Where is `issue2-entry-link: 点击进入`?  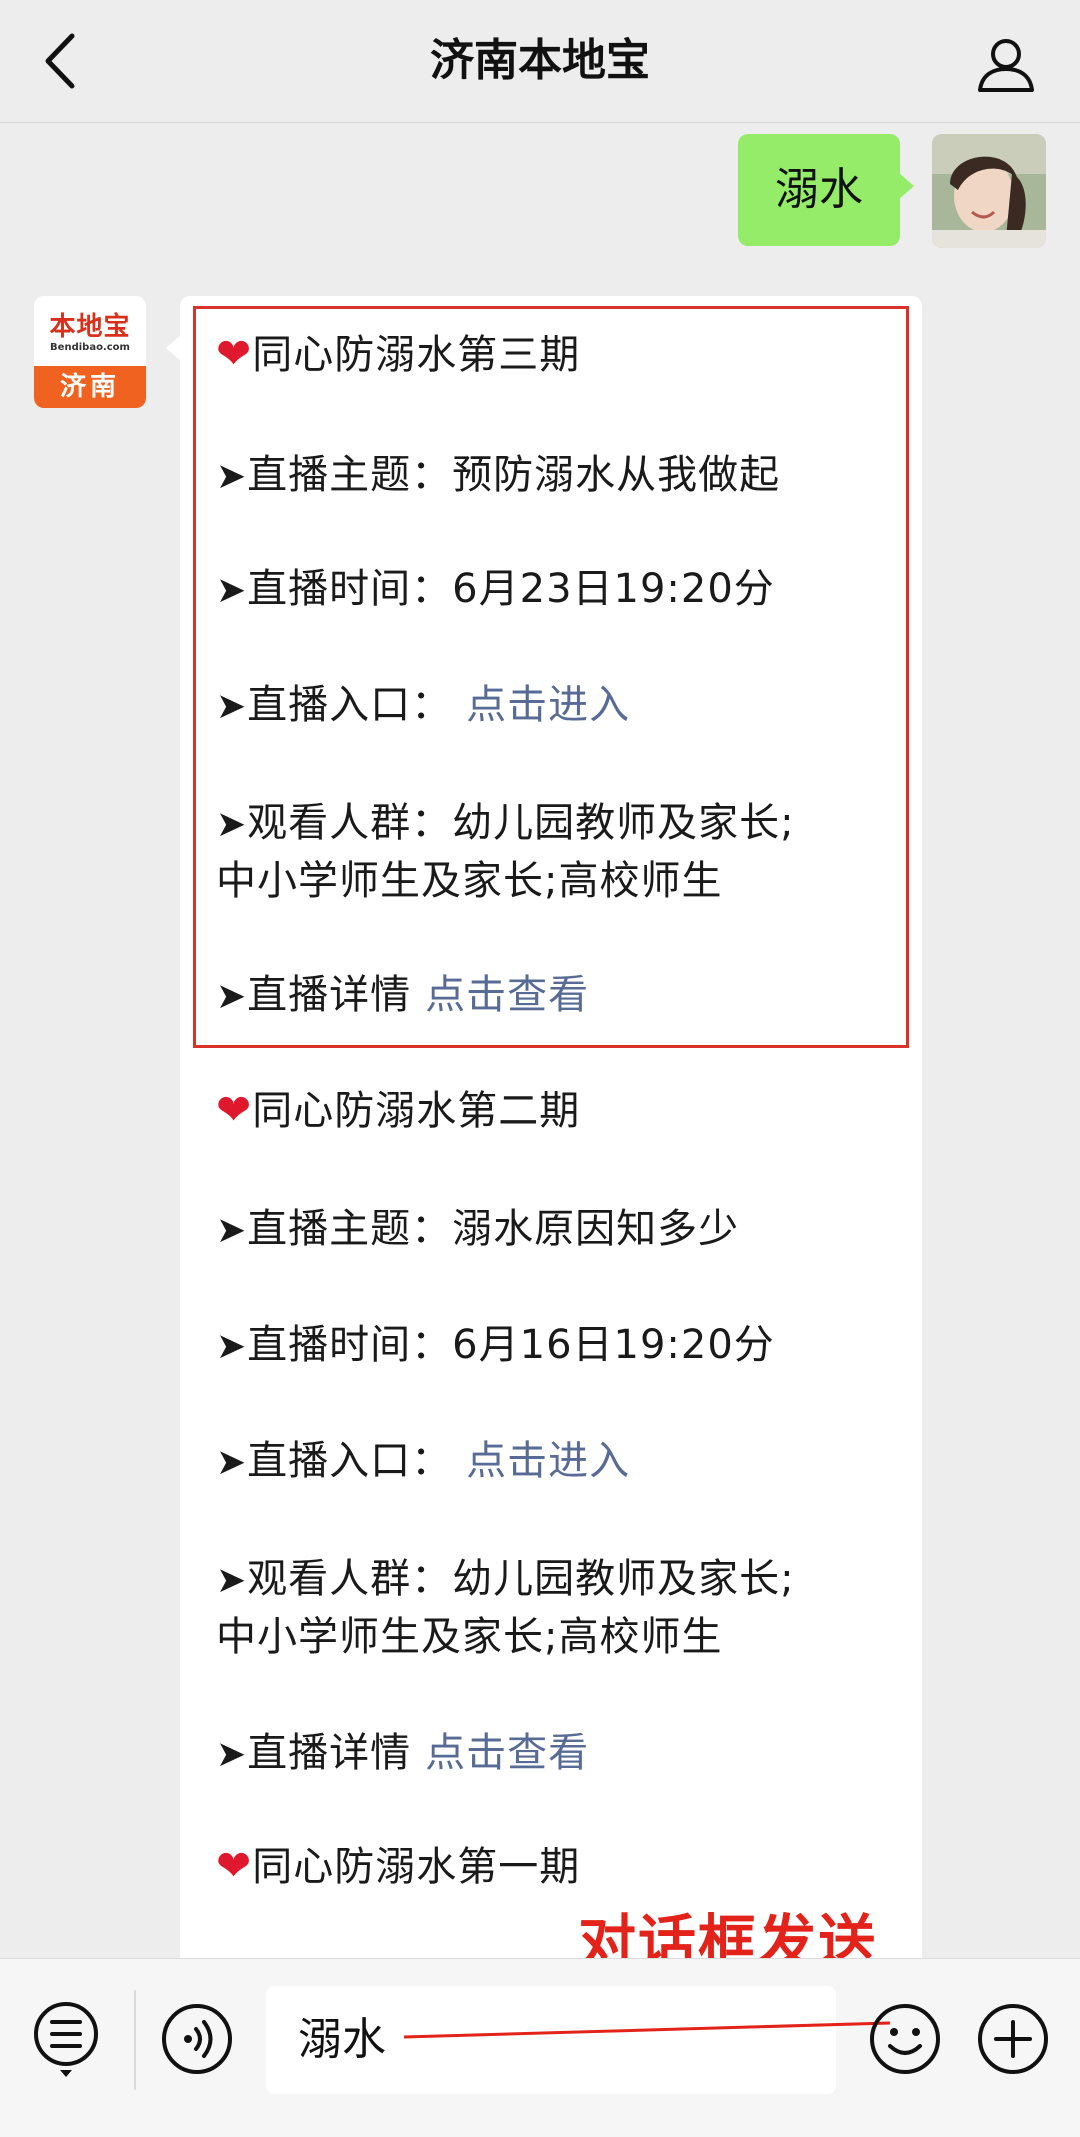 issue2-entry-link: 点击进入 is located at coordinates (548, 1461).